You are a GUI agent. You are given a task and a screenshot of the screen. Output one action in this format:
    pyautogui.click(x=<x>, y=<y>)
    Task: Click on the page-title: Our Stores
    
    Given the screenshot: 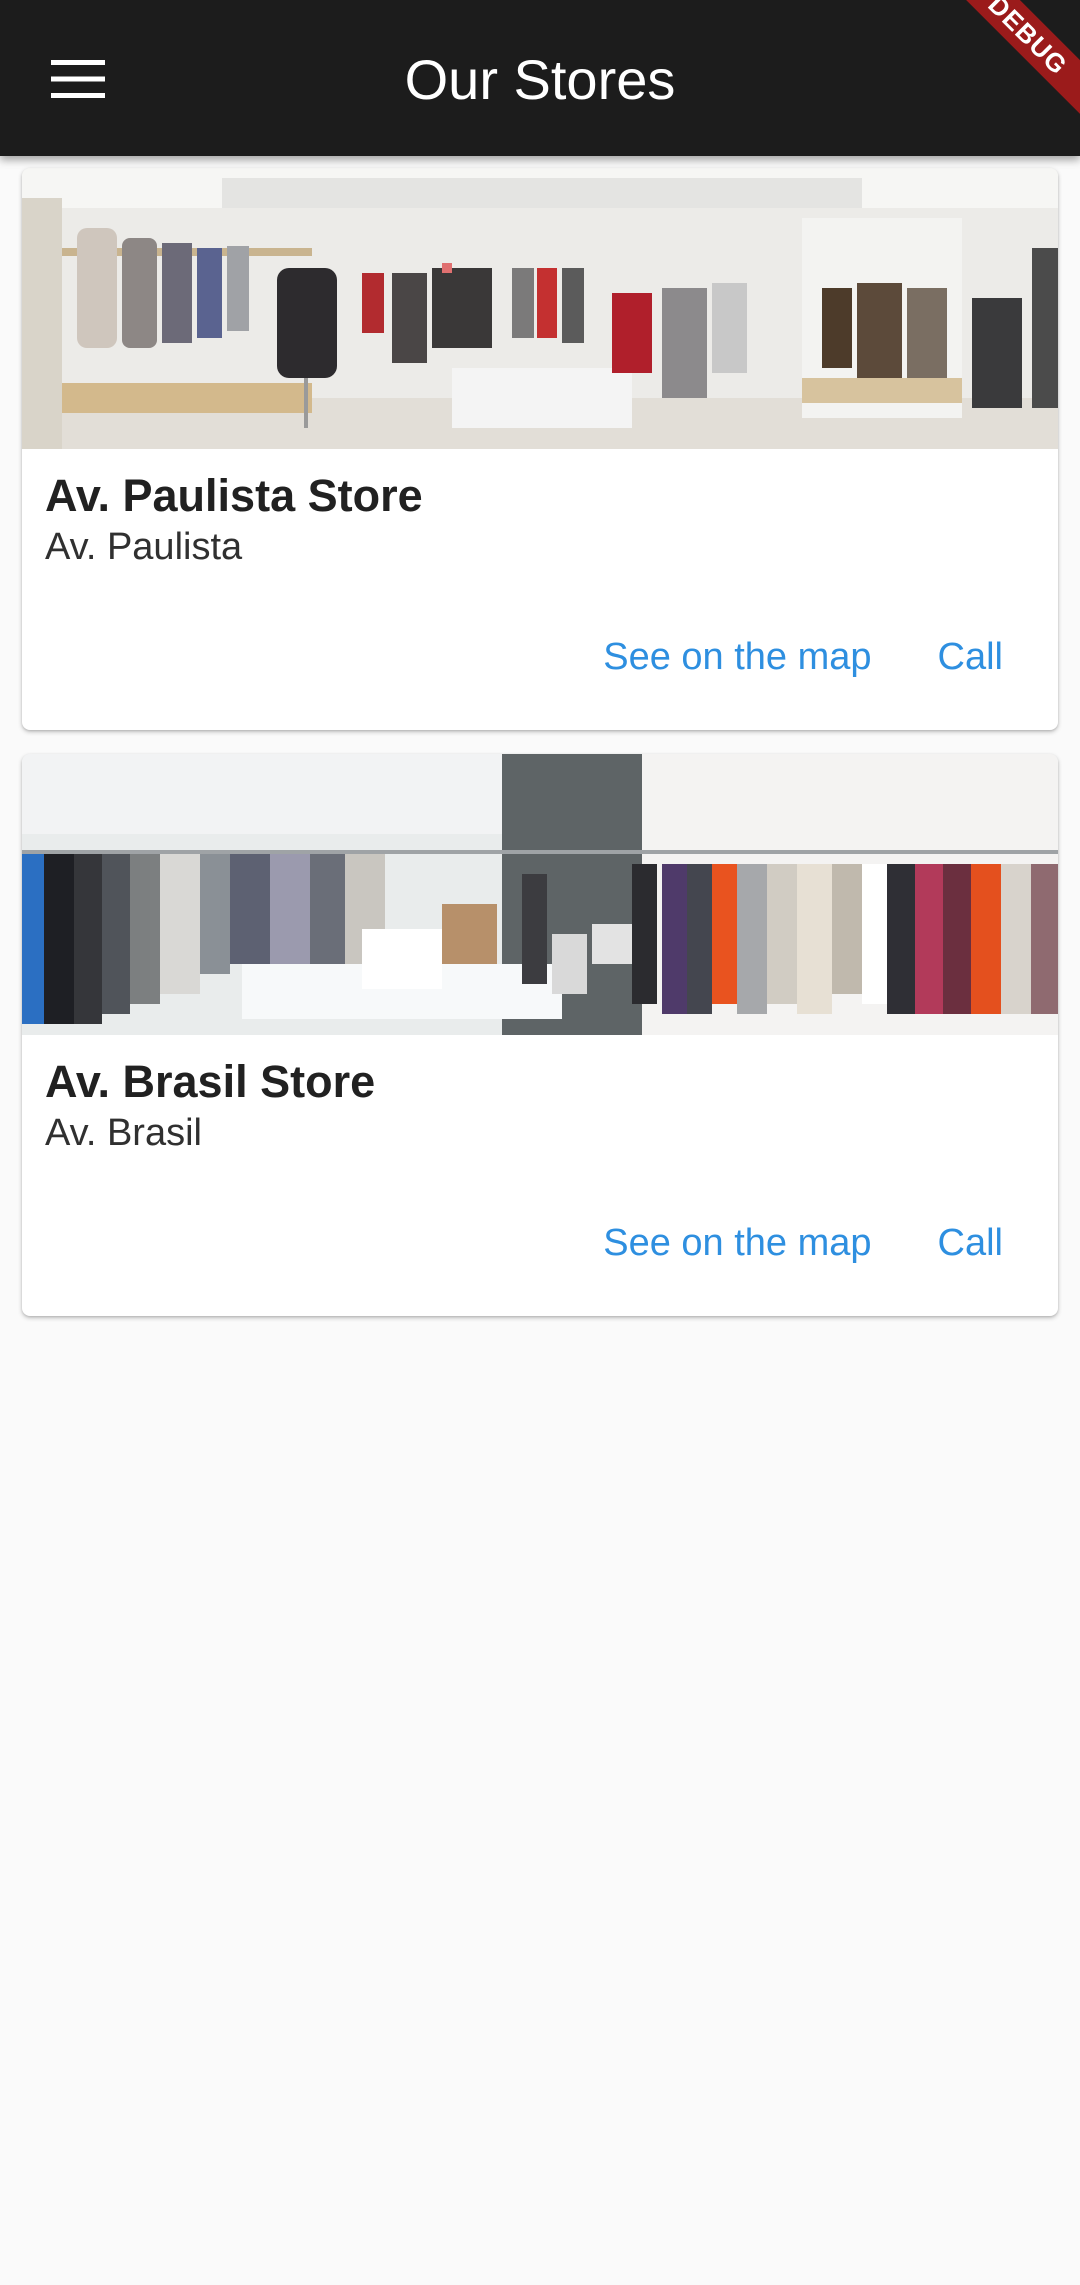 What is the action you would take?
    pyautogui.click(x=540, y=79)
    